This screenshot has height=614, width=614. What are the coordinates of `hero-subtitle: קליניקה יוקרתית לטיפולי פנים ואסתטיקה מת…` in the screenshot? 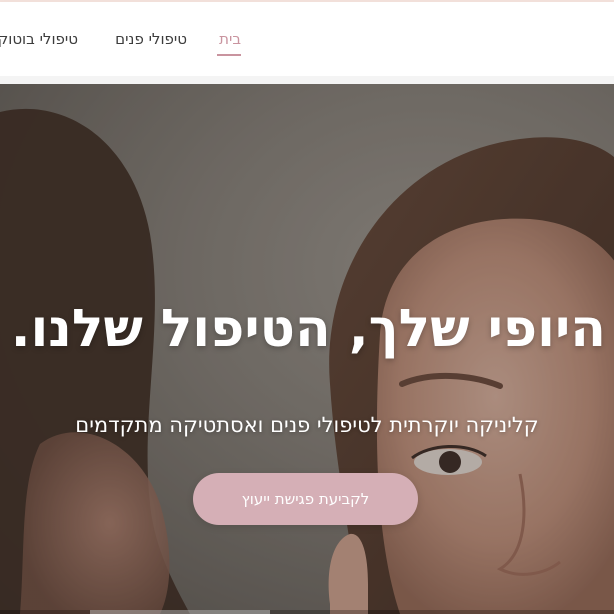 It's located at (307, 425).